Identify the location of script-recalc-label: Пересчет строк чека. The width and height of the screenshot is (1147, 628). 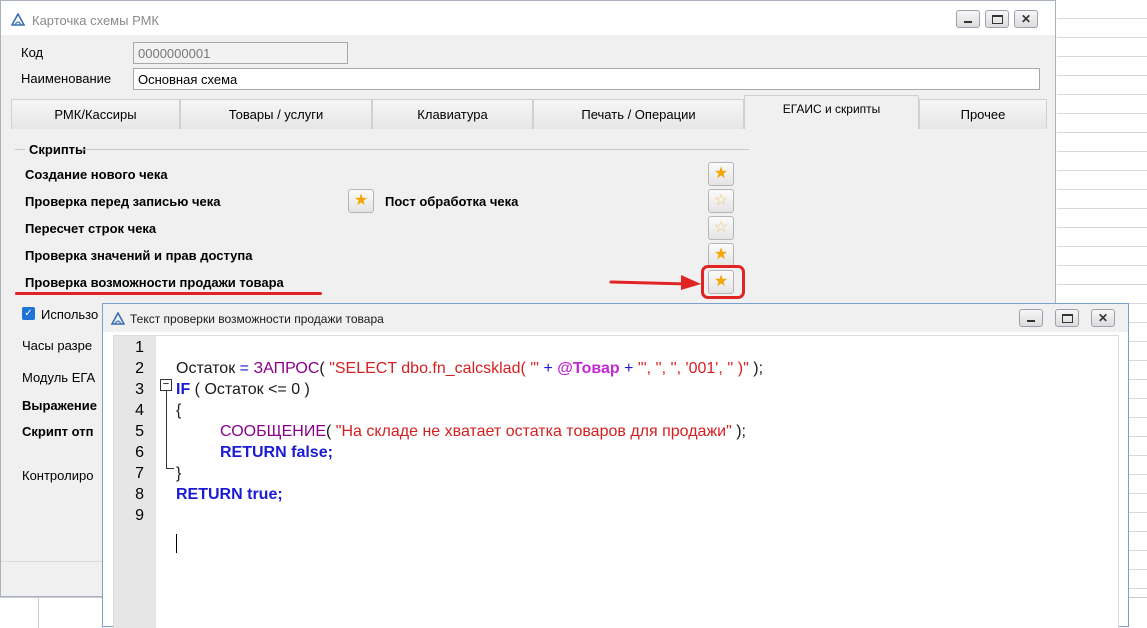
(91, 228).